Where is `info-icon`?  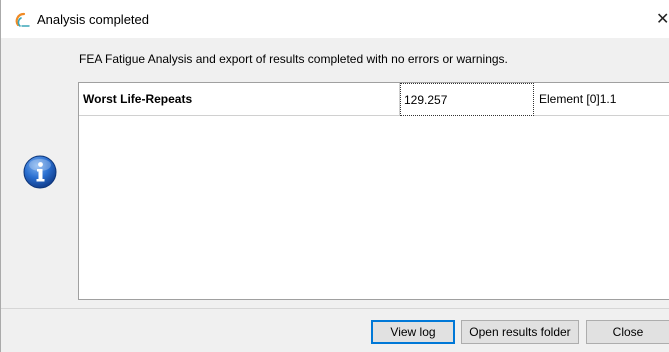
info-icon is located at coordinates (40, 172).